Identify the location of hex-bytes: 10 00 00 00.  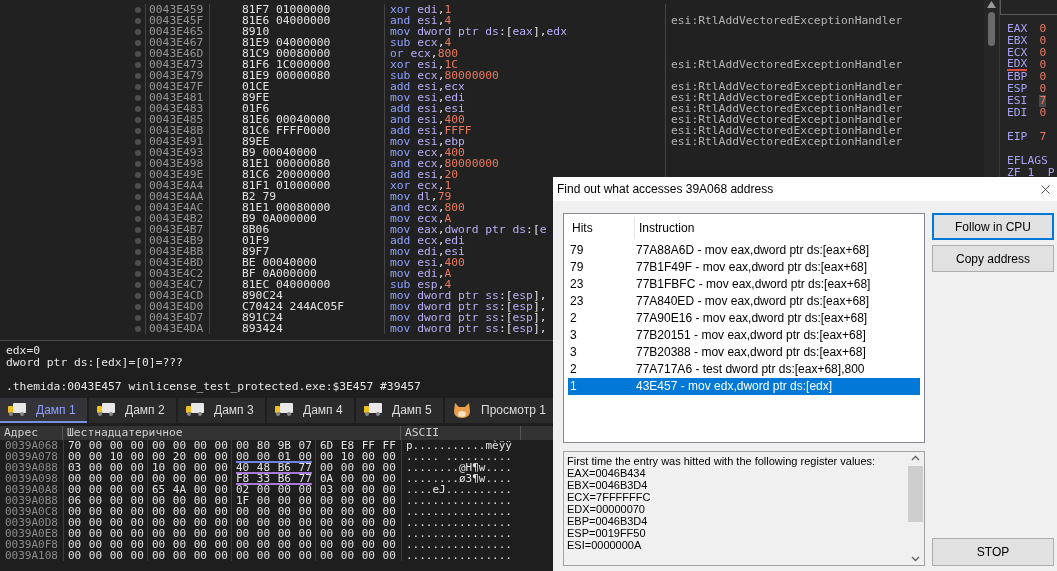
(189, 467).